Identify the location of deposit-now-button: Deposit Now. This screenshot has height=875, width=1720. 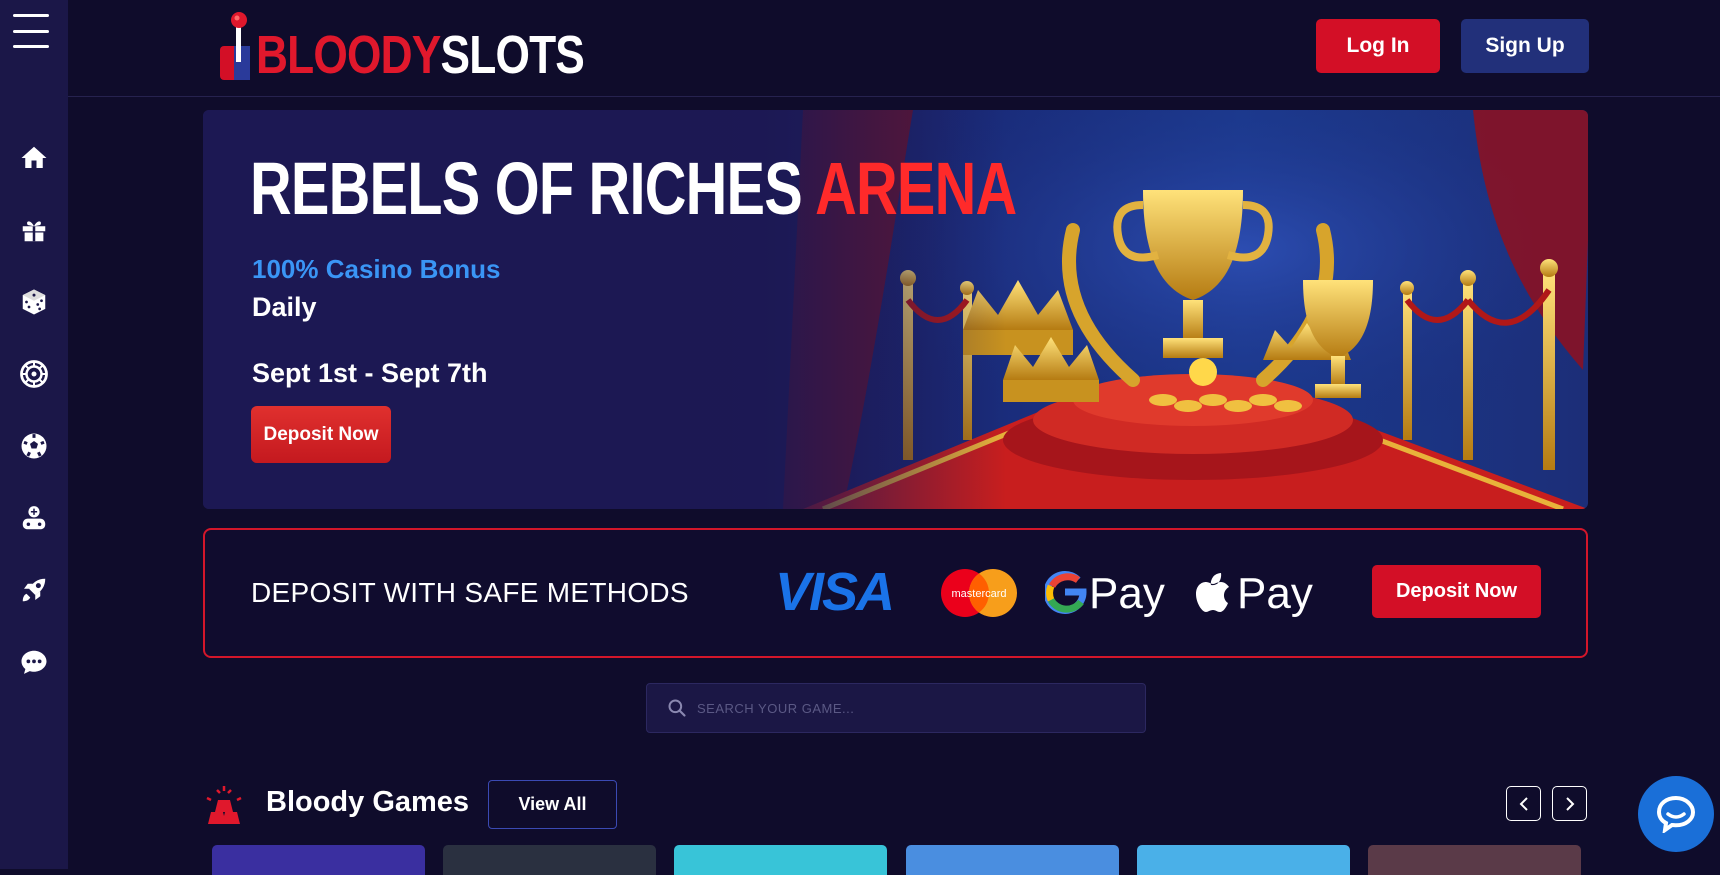
(1456, 591).